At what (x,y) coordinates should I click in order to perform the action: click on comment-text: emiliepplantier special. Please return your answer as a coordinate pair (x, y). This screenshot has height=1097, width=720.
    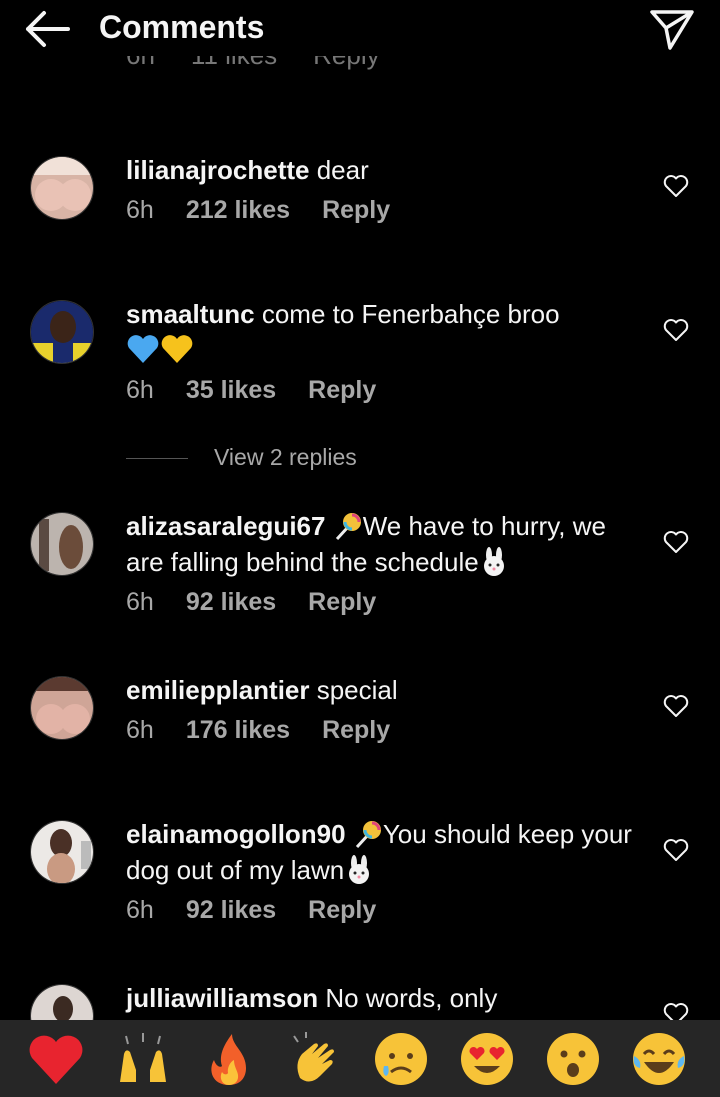
    Looking at the image, I should click on (262, 690).